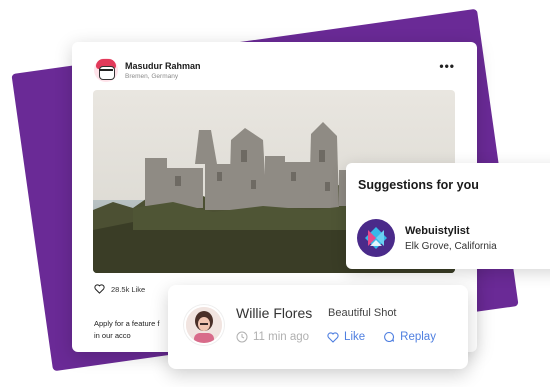 The image size is (550, 387). Describe the element at coordinates (389, 337) in the screenshot. I see `comment-bubble-icon` at that location.